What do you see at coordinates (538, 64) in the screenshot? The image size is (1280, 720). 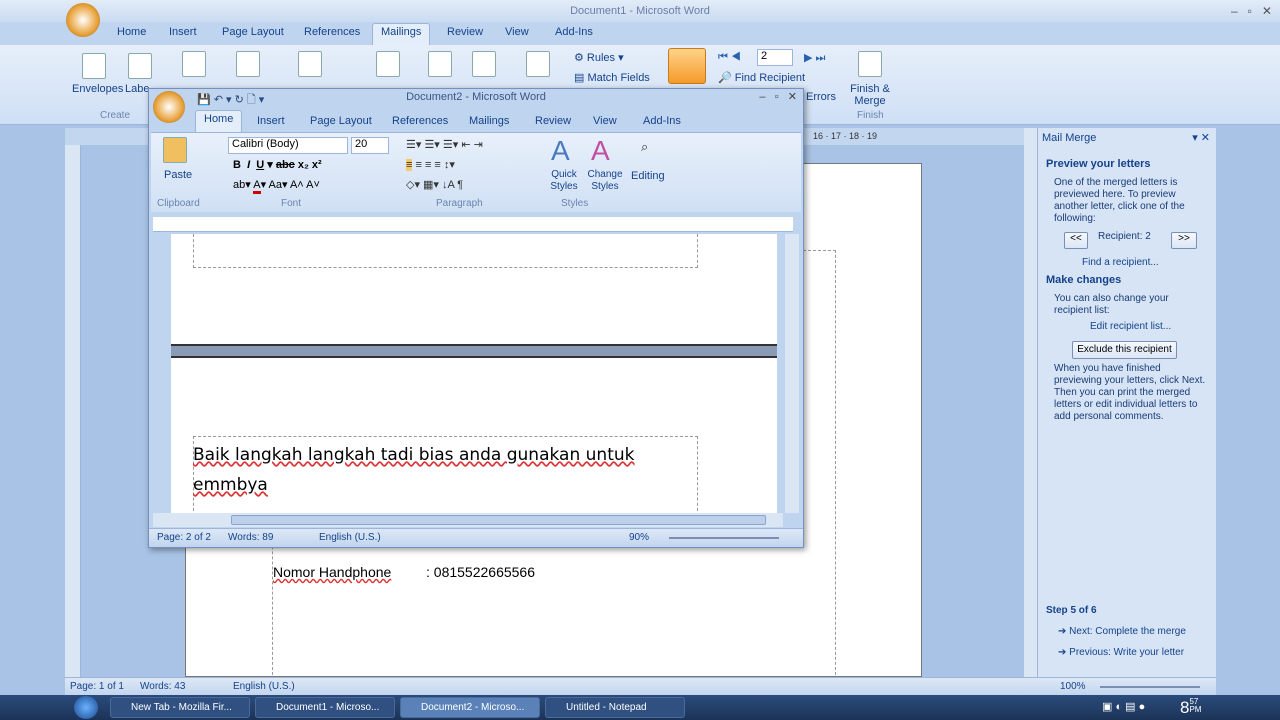 I see `insert-field-icon` at bounding box center [538, 64].